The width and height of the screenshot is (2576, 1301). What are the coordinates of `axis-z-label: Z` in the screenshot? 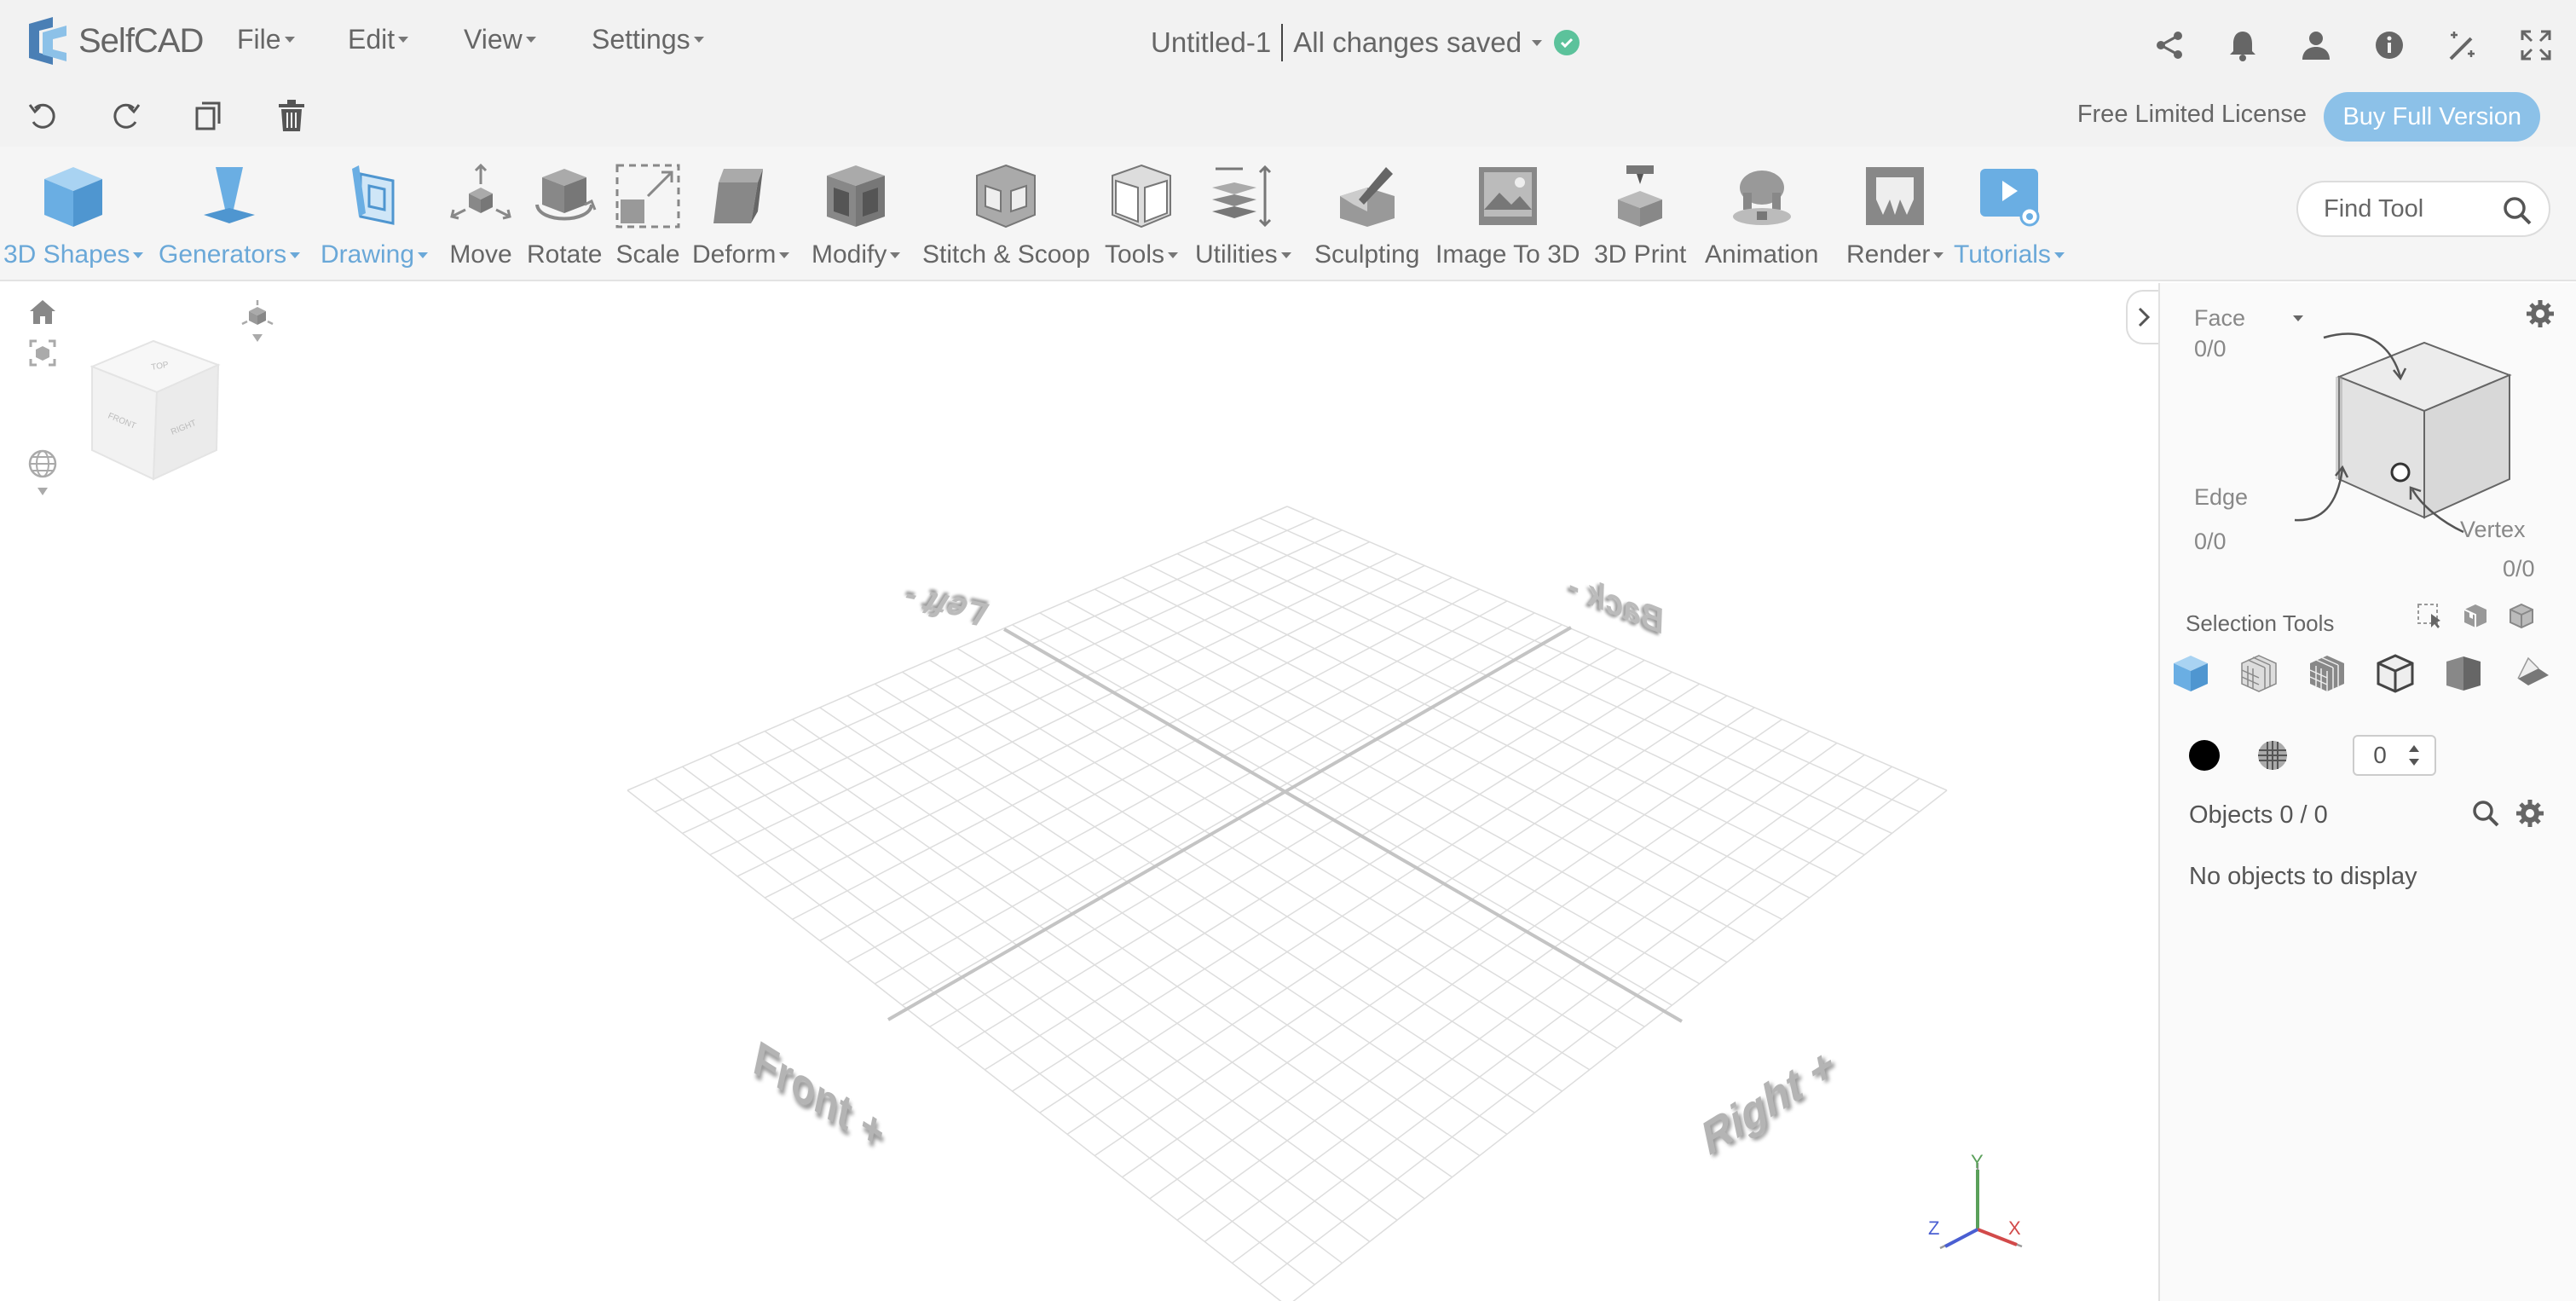 It's located at (1934, 1228).